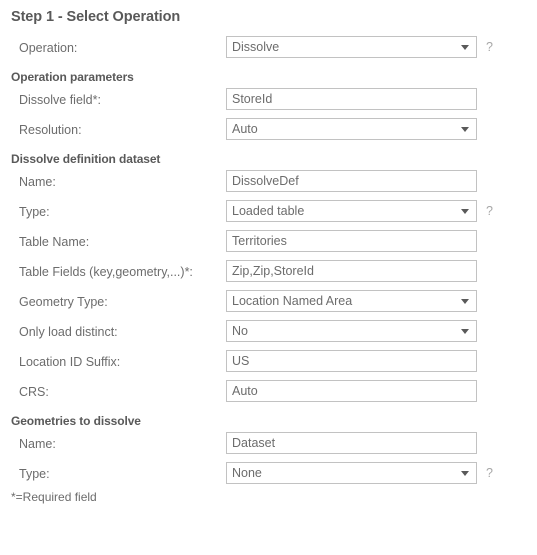 The width and height of the screenshot is (537, 555). What do you see at coordinates (76, 421) in the screenshot?
I see `section-header-geometries-to-dissolve: Geometries to dissolve` at bounding box center [76, 421].